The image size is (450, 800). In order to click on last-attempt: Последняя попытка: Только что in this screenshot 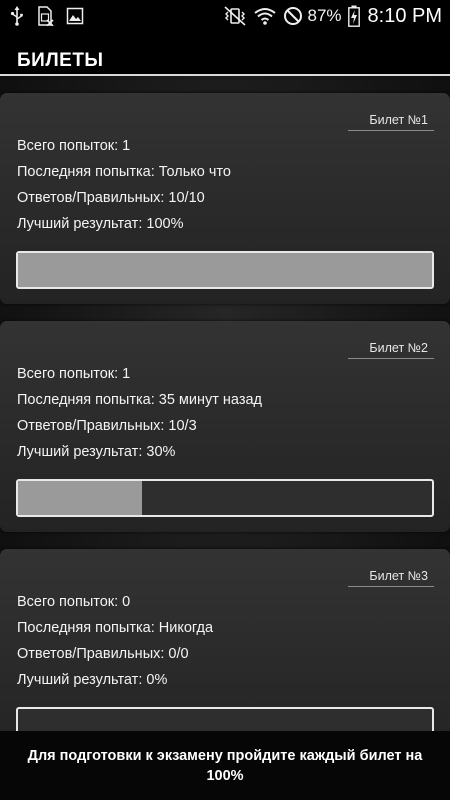, I will do `click(124, 172)`.